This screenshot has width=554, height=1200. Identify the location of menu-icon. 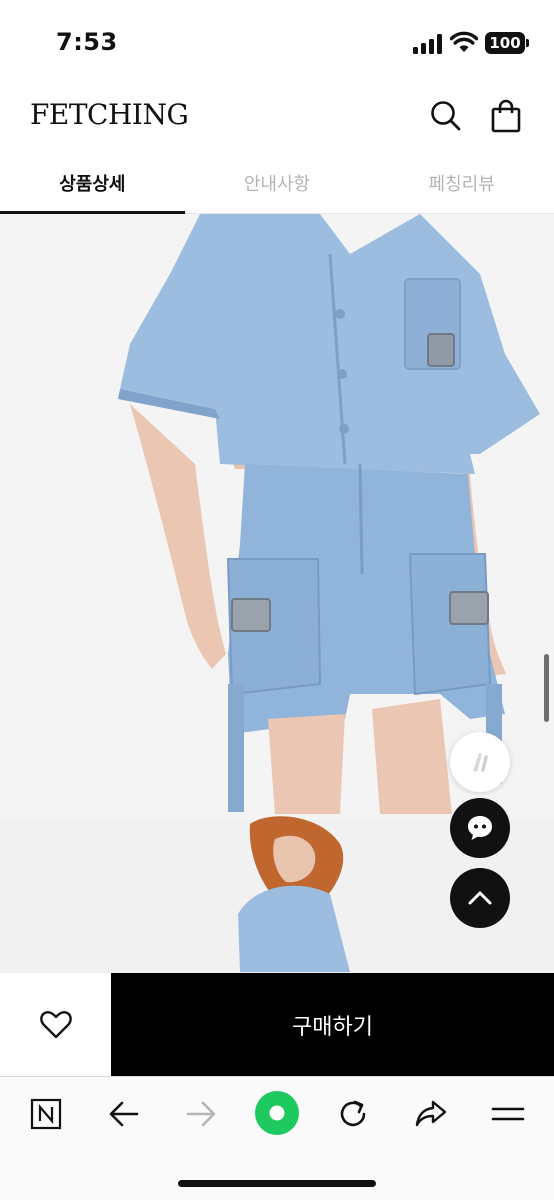
(508, 1114).